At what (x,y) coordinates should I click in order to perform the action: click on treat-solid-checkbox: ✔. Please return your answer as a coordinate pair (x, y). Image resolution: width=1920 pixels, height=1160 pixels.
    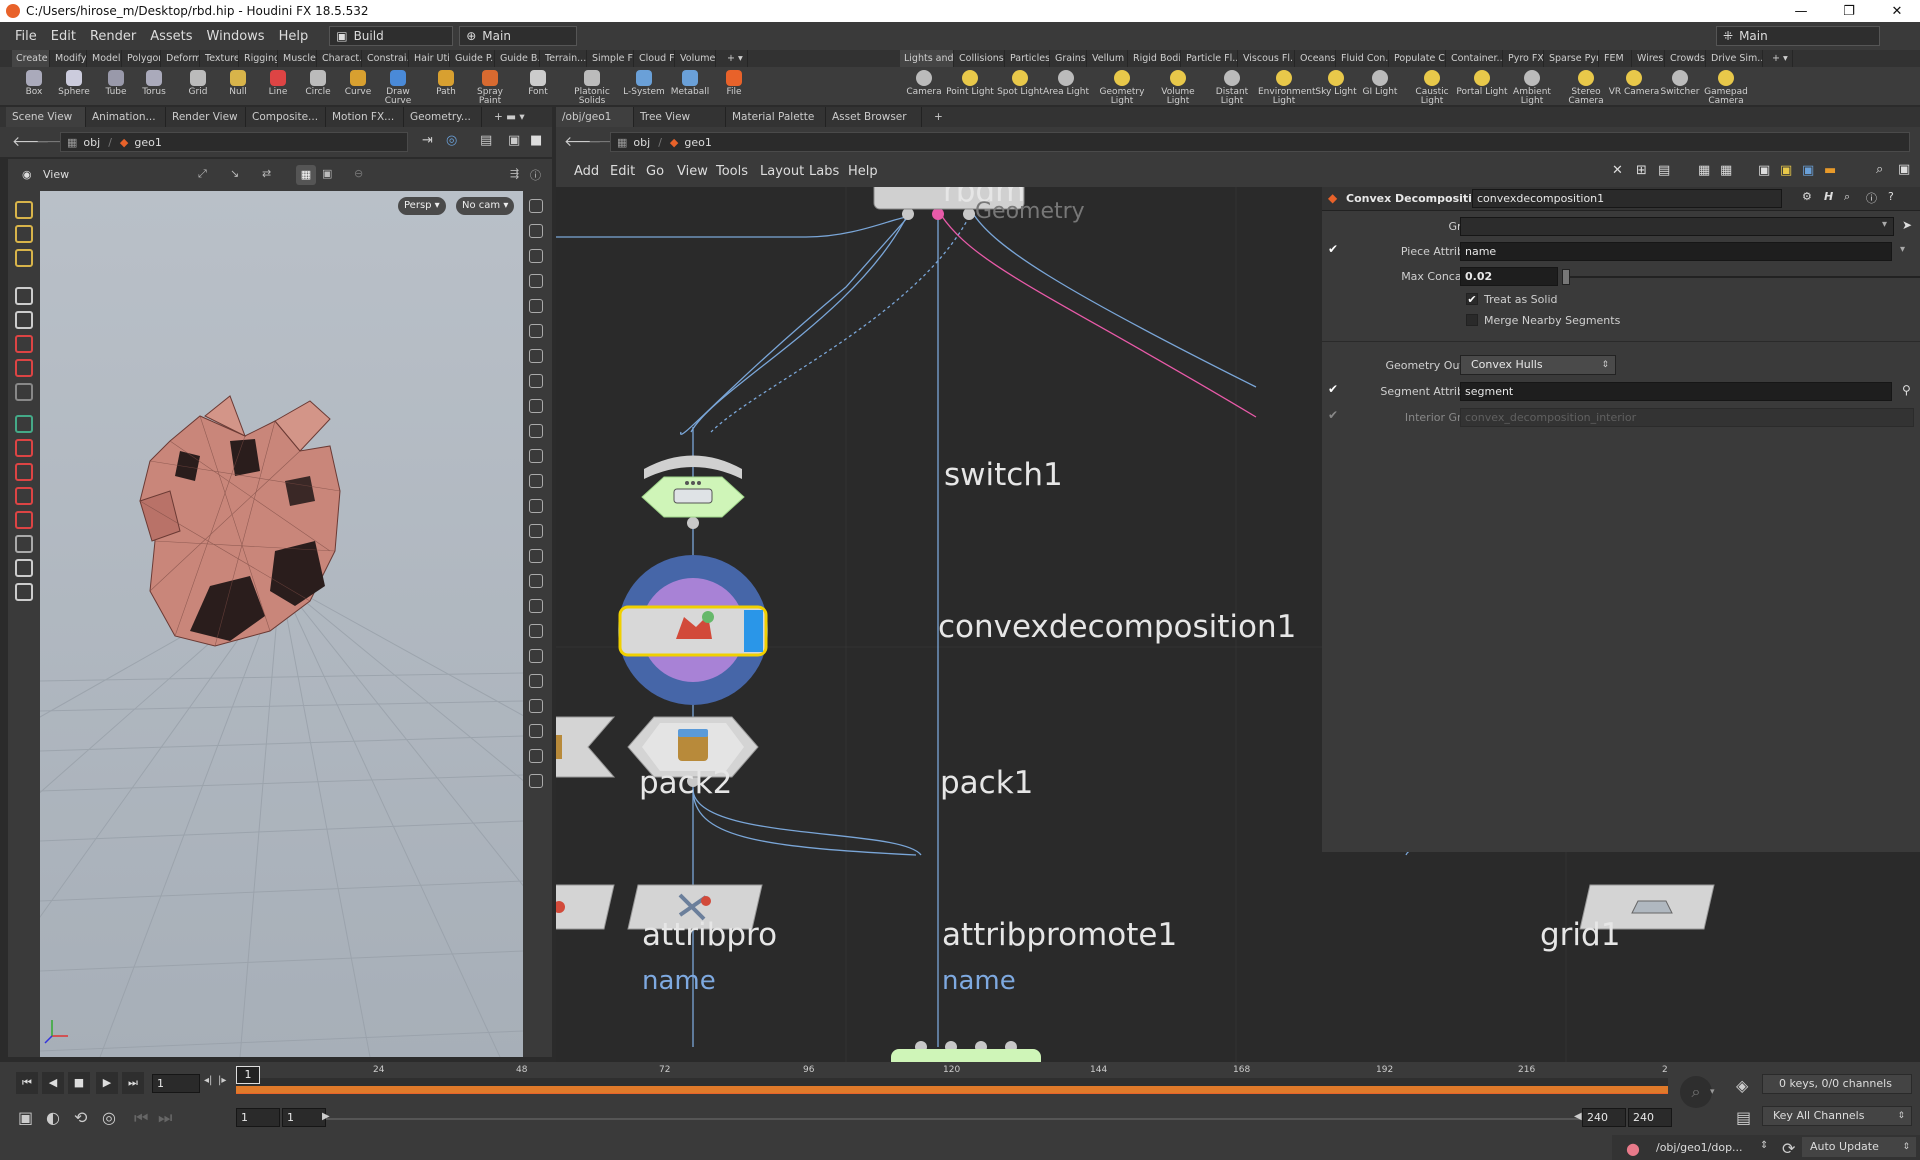
    Looking at the image, I should click on (1472, 299).